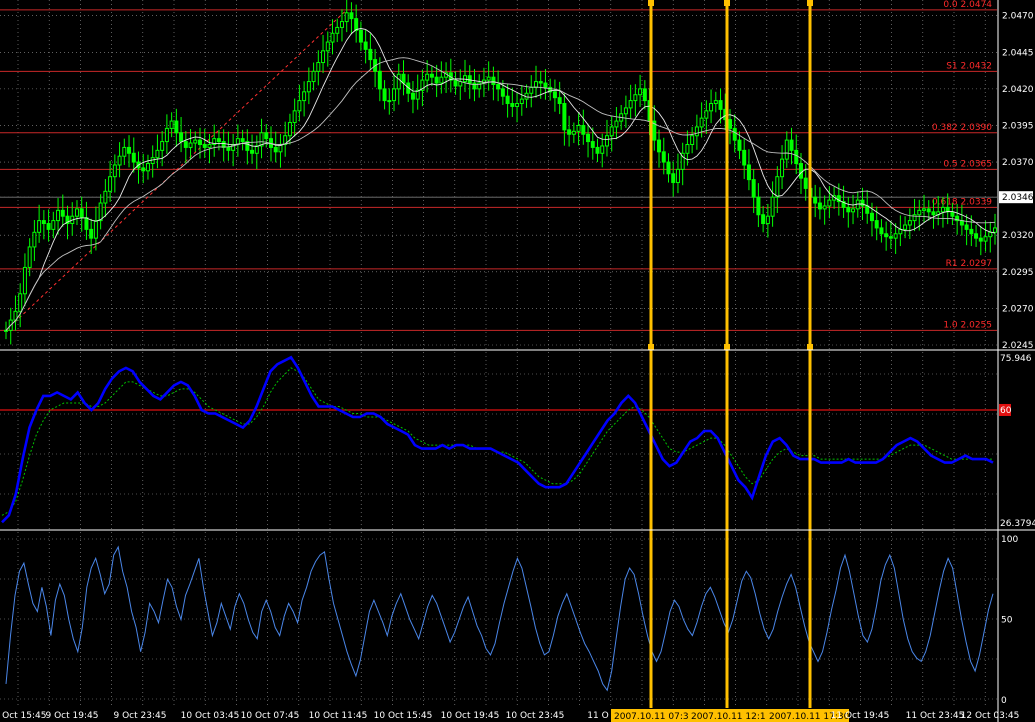 This screenshot has width=1035, height=722. I want to click on indicator-min-label: 26.3794, so click(1017, 524).